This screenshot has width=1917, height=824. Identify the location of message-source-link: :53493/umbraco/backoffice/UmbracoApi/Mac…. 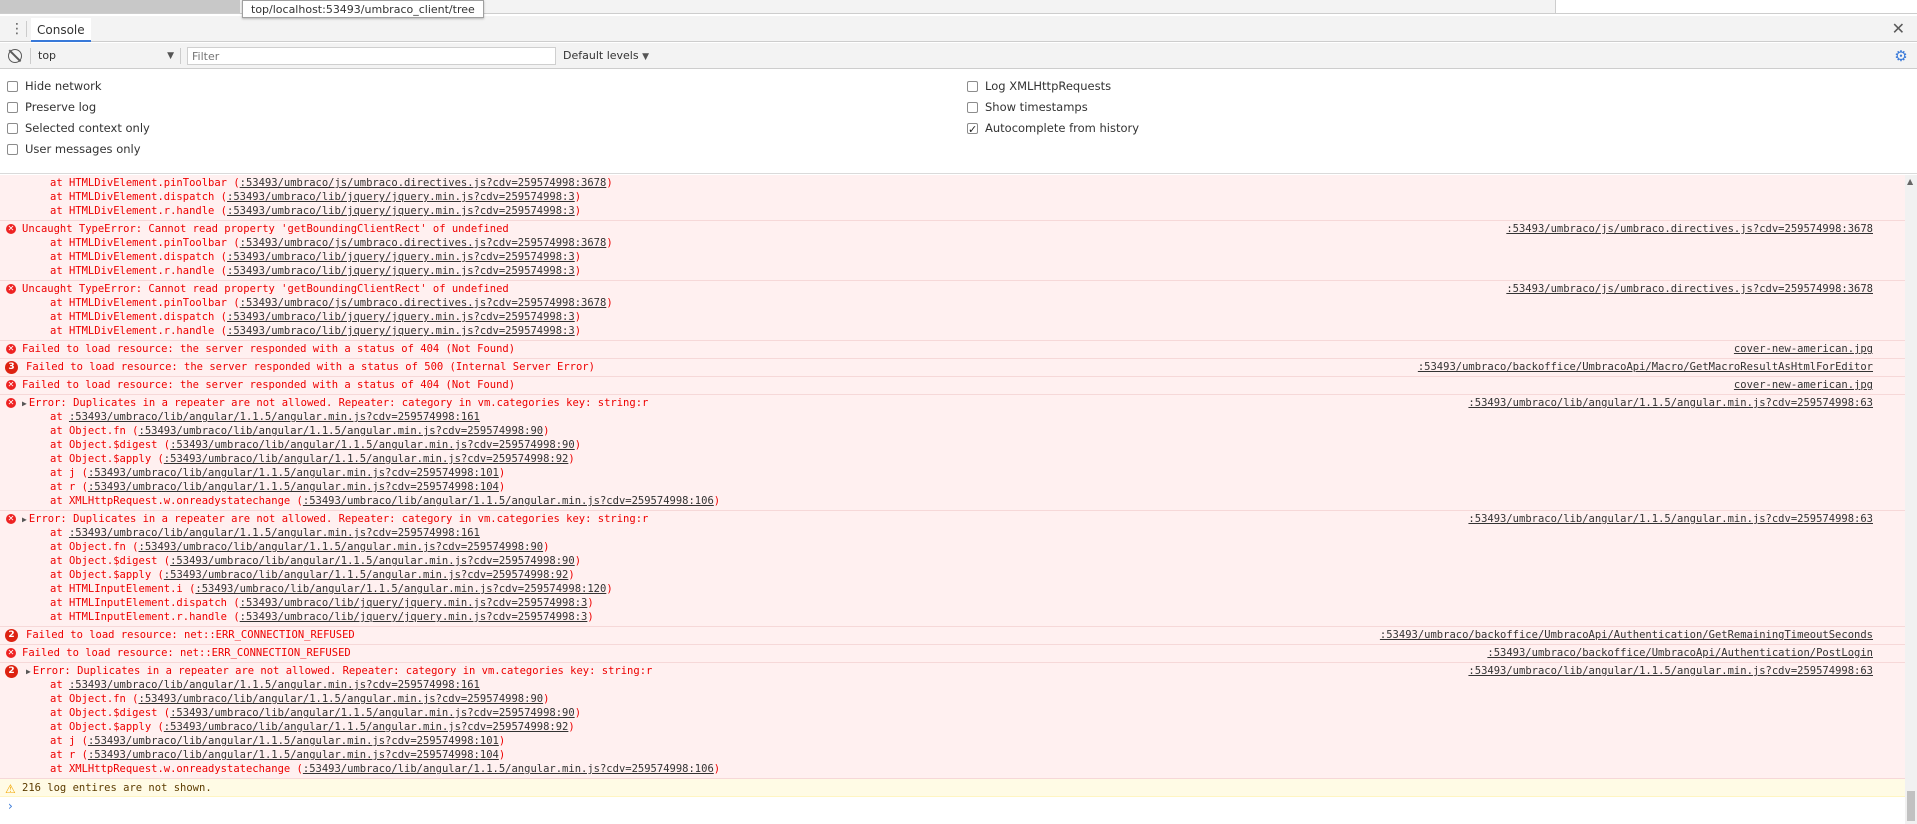
(1645, 367).